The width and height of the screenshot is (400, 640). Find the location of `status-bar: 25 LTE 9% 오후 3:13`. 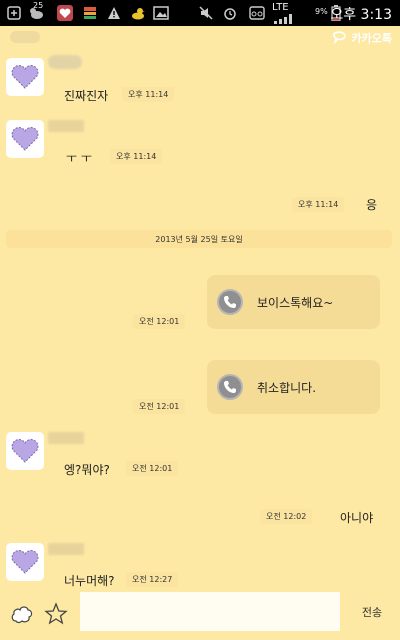

status-bar: 25 LTE 9% 오후 3:13 is located at coordinates (200, 13).